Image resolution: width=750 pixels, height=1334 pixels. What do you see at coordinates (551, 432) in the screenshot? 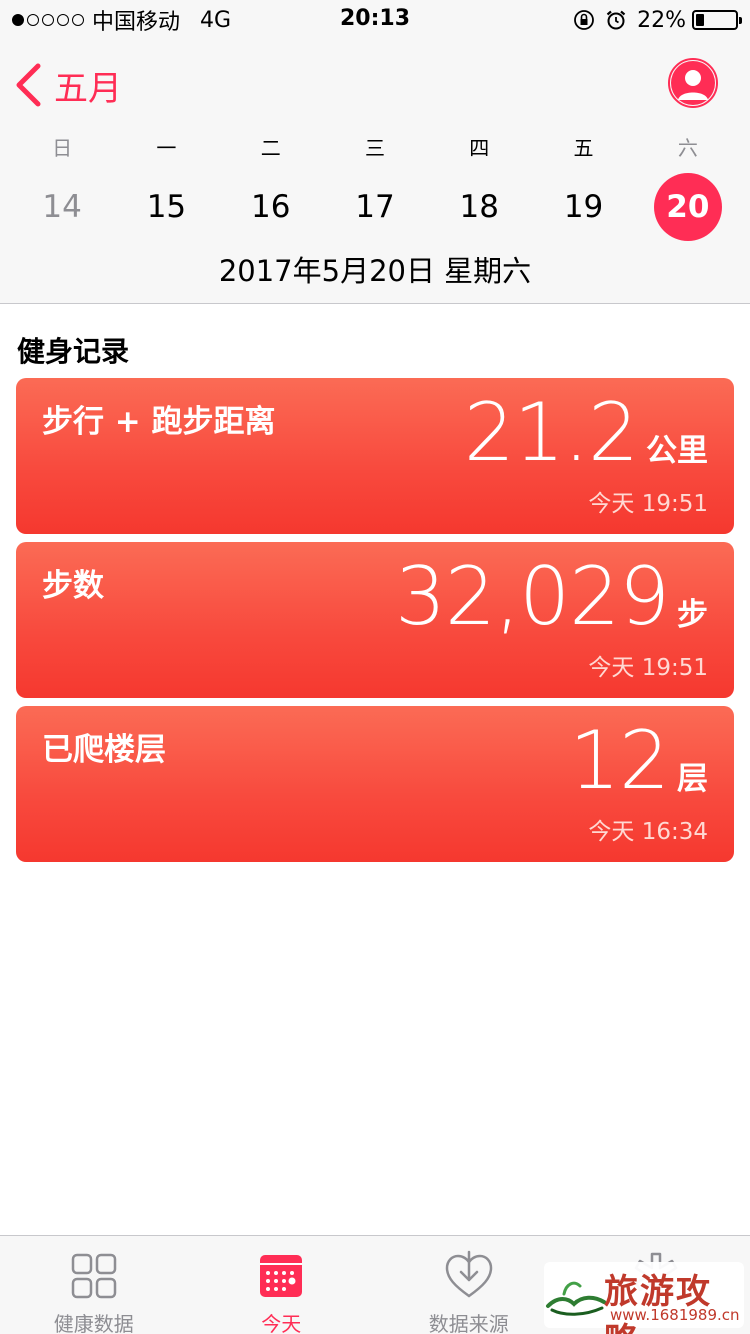
I see `card-value-number: 21.2` at bounding box center [551, 432].